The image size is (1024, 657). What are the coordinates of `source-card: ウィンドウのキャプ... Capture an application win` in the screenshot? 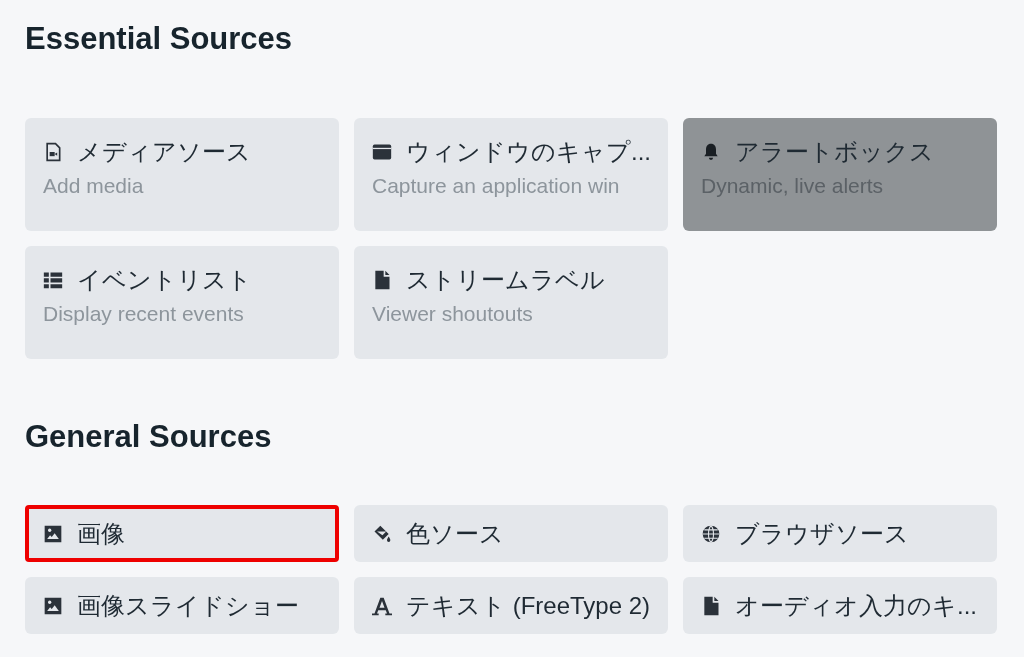 It's located at (511, 174).